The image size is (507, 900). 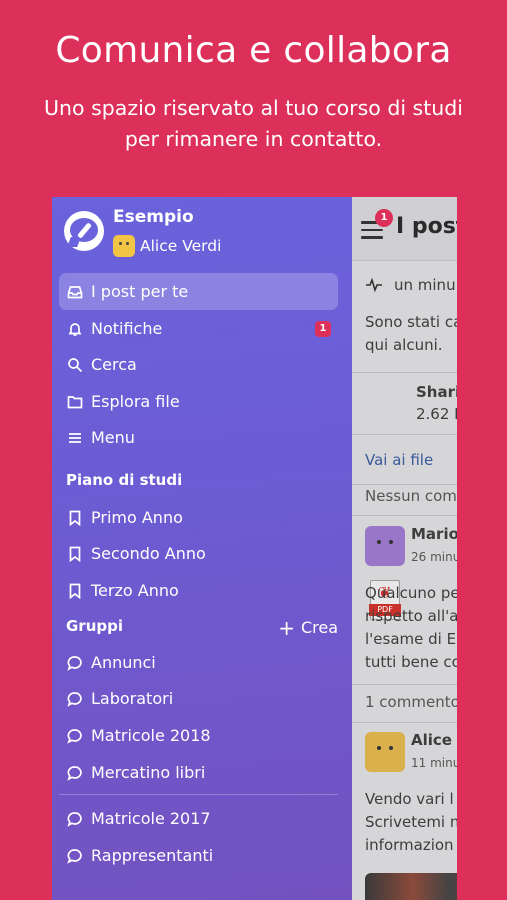 What do you see at coordinates (409, 845) in the screenshot?
I see `post-text-line: informazion` at bounding box center [409, 845].